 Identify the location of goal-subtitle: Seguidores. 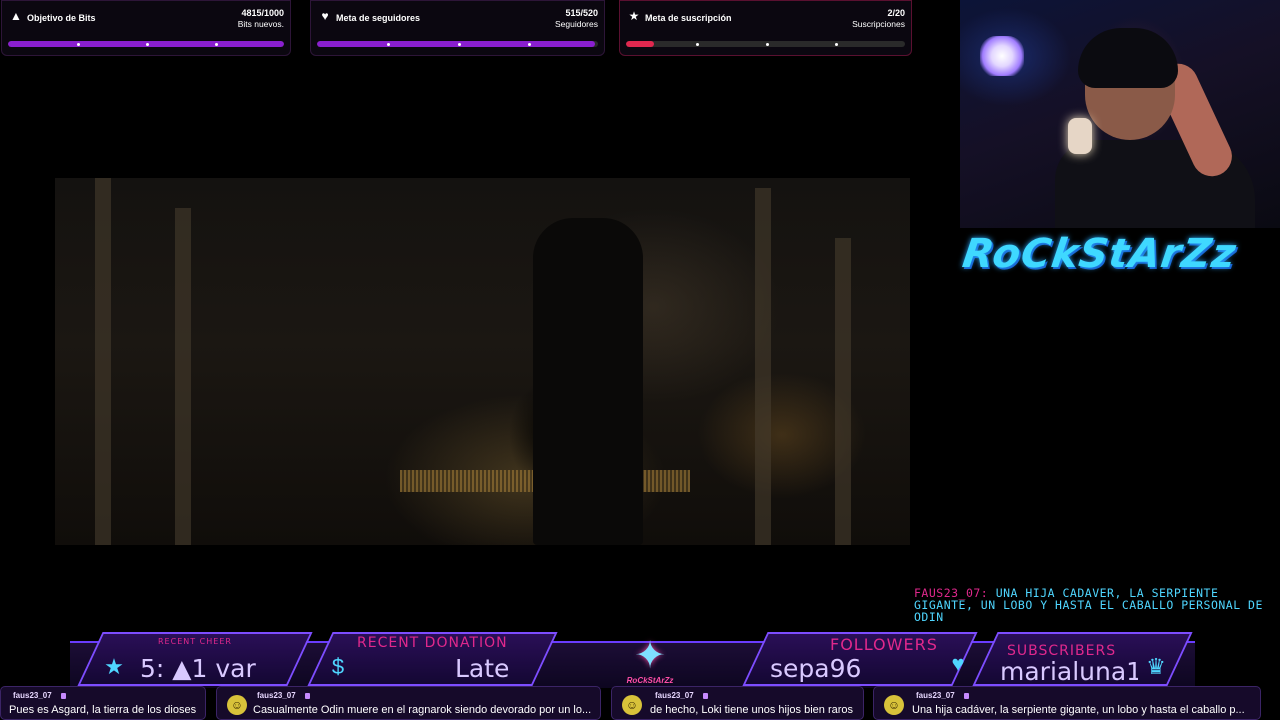
(576, 24).